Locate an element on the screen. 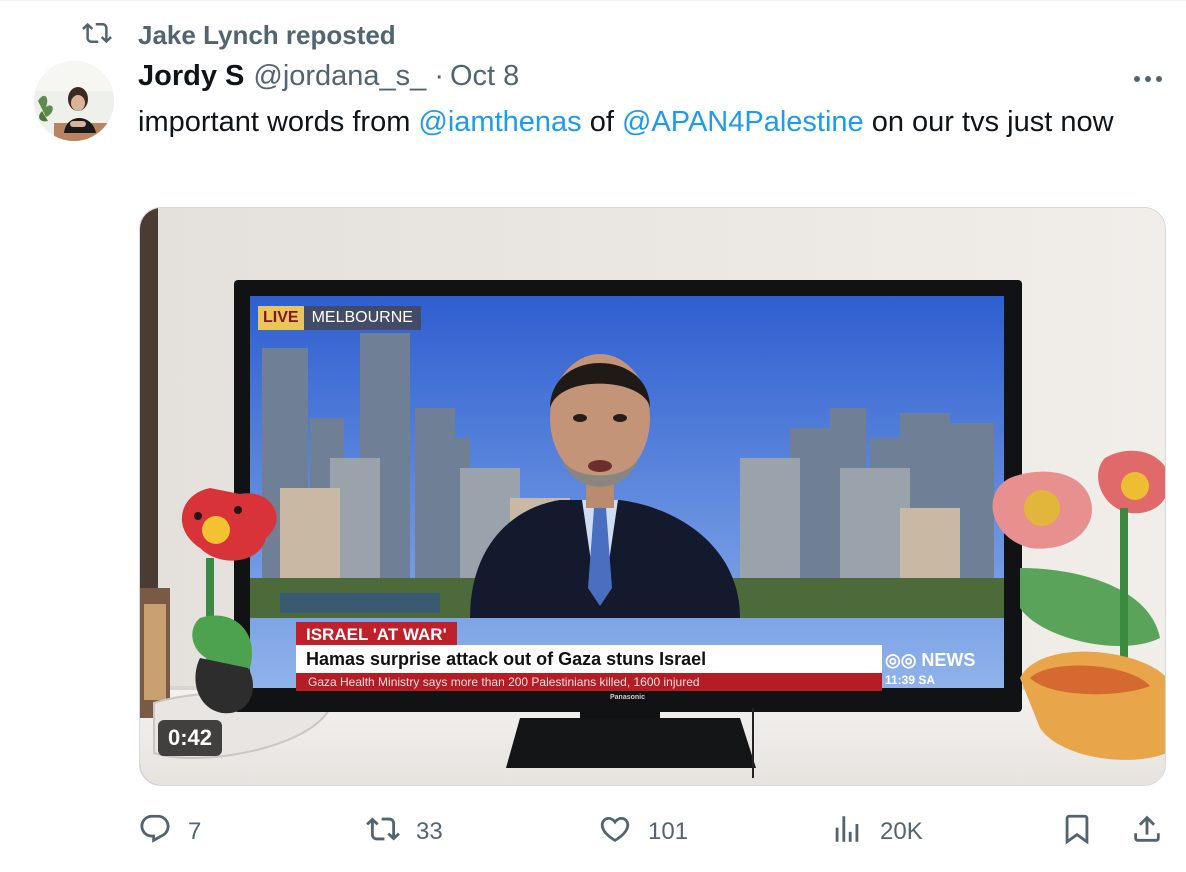 The width and height of the screenshot is (1186, 872). tweet-text-part: of is located at coordinates (601, 122).